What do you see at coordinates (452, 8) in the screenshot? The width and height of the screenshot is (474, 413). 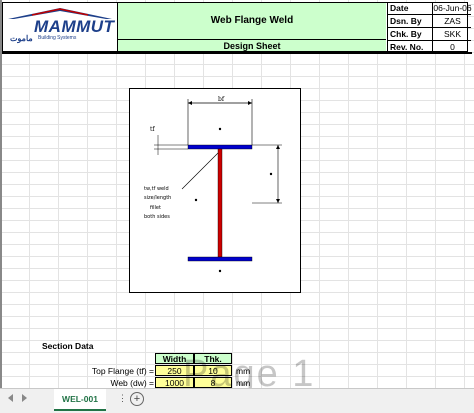 I see `meta-value: 06-Jun-06` at bounding box center [452, 8].